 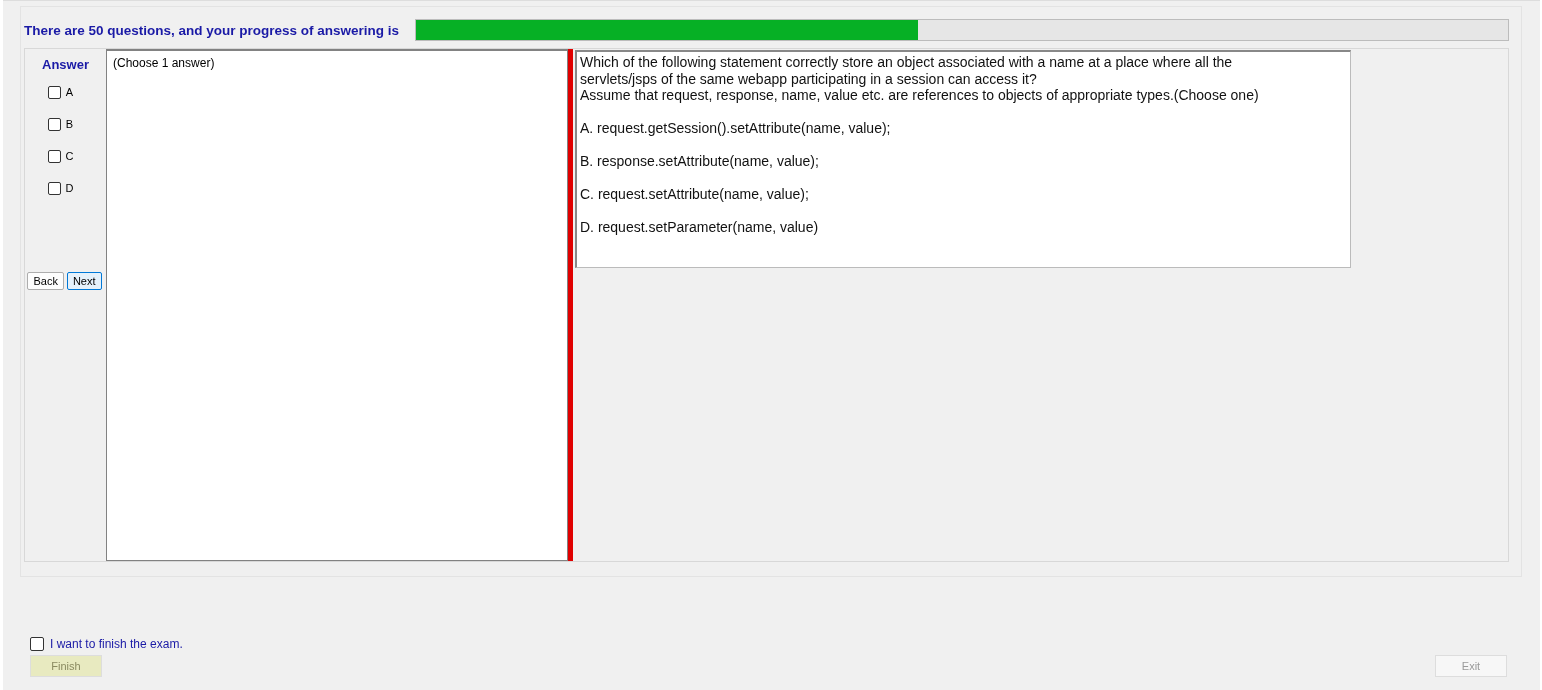 What do you see at coordinates (37, 644) in the screenshot?
I see `finish-checkbox` at bounding box center [37, 644].